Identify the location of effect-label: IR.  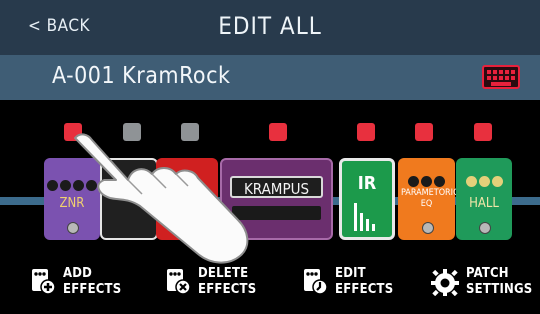
(367, 183).